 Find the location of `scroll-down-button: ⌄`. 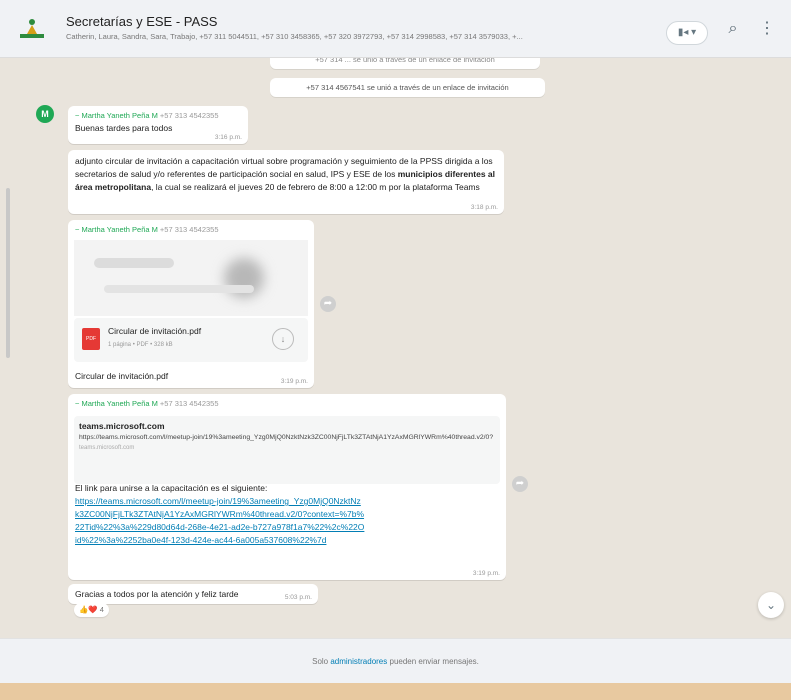

scroll-down-button: ⌄ is located at coordinates (771, 605).